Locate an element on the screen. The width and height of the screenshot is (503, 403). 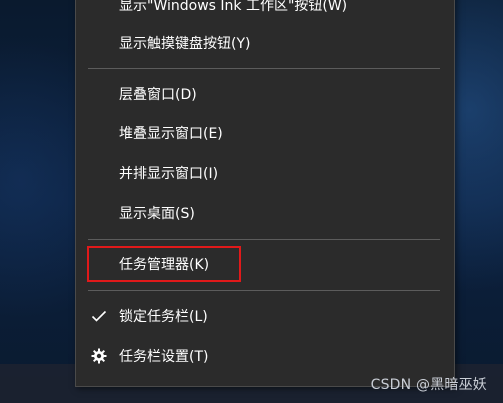
menu-item-label: 层叠窗口(D) is located at coordinates (158, 95).